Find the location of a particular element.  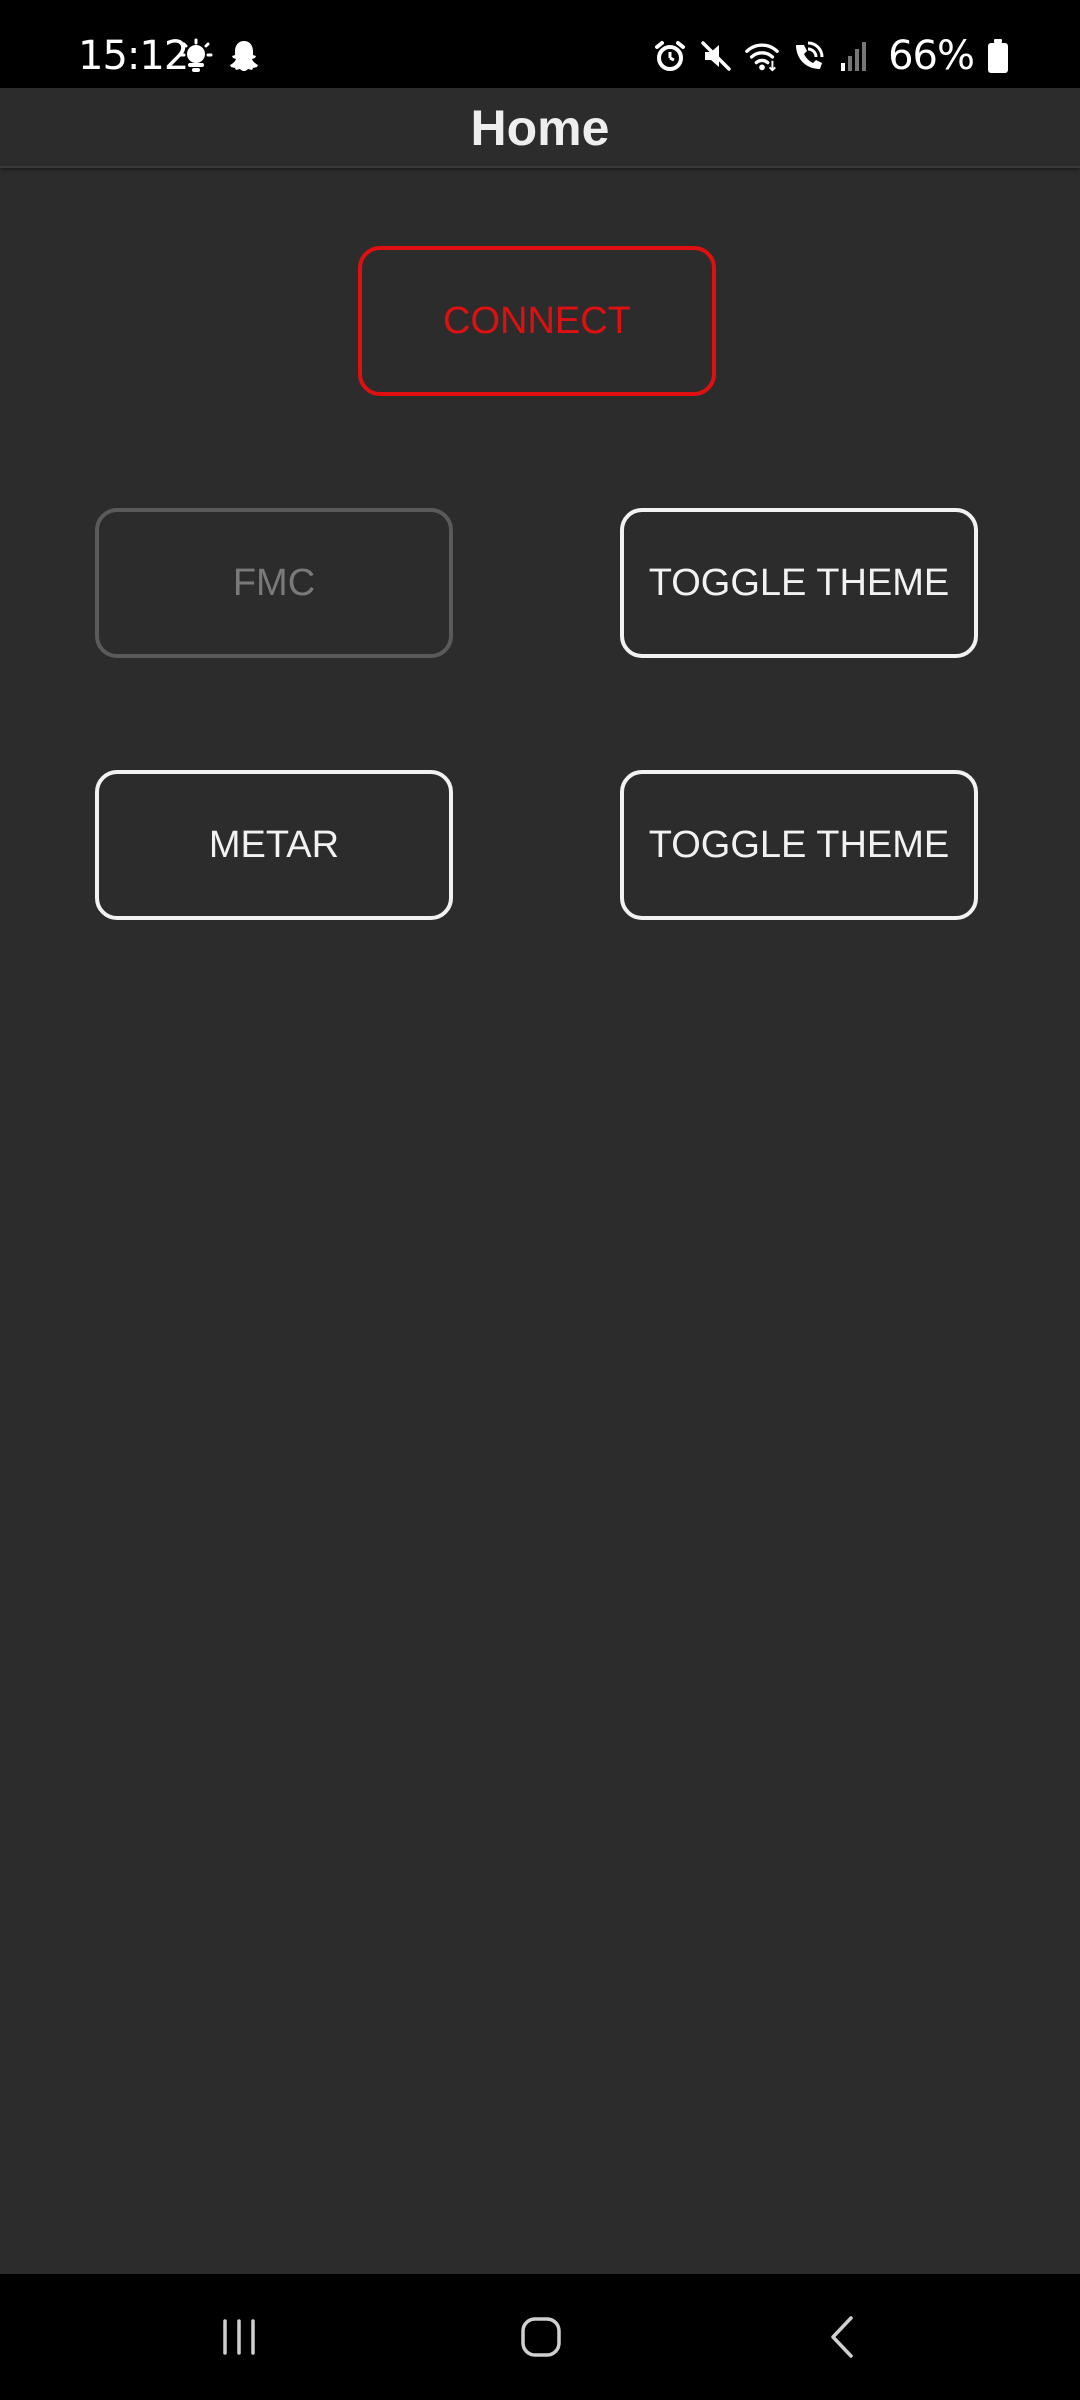

toggle-theme-button-2: TOGGLE THEME is located at coordinates (799, 845).